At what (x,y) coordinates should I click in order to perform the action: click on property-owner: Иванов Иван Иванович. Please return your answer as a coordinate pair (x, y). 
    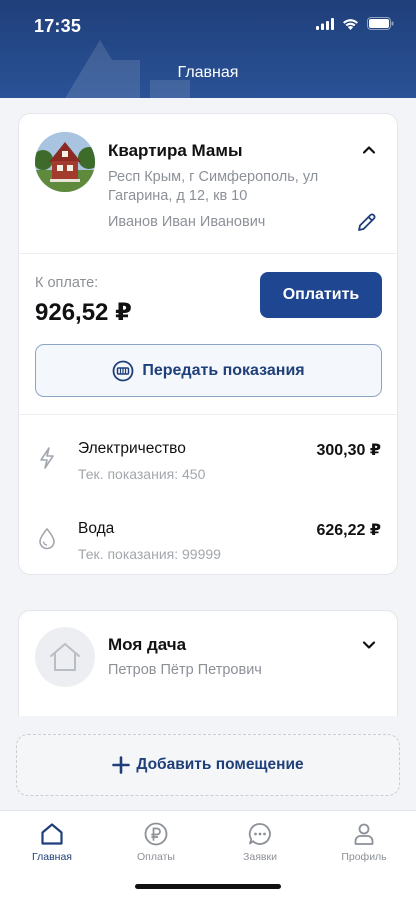
    Looking at the image, I should click on (187, 222).